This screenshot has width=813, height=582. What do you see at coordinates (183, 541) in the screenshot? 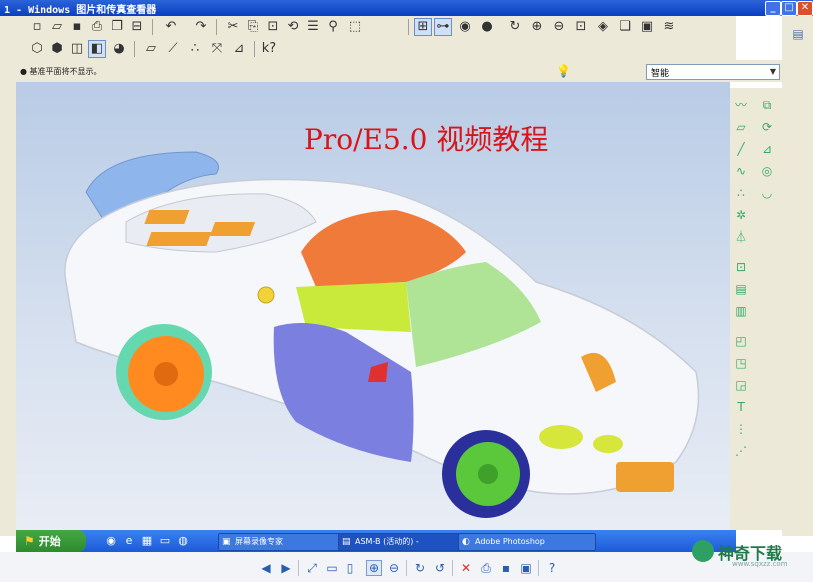
I see `app-icon: ◍` at bounding box center [183, 541].